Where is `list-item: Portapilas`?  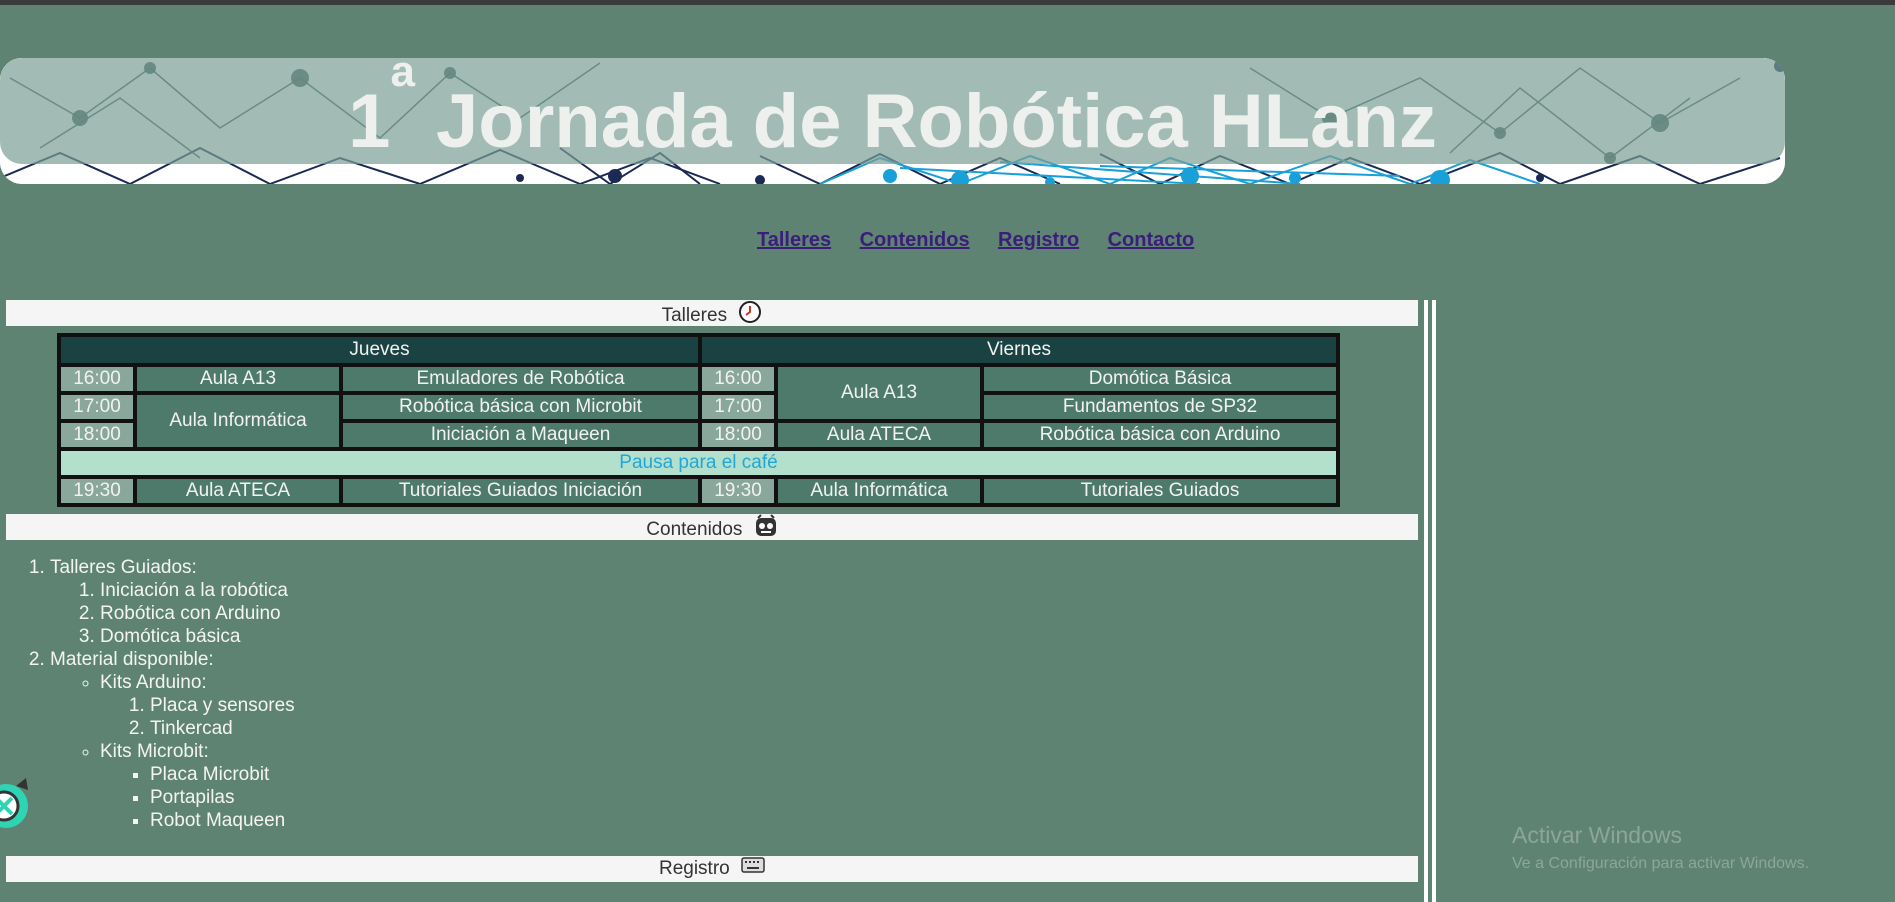
list-item: Portapilas is located at coordinates (425, 797).